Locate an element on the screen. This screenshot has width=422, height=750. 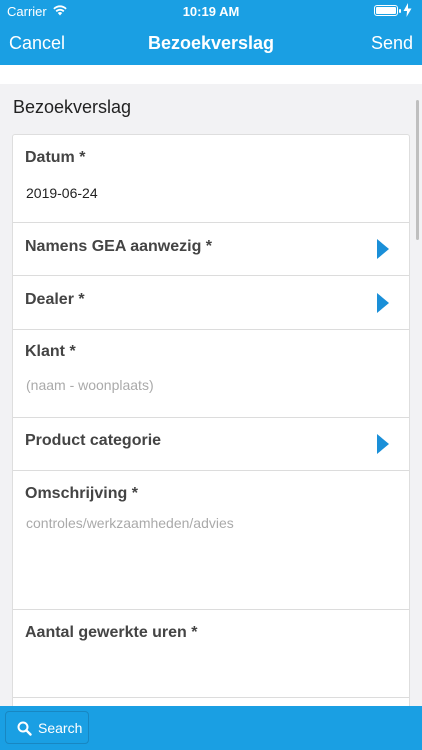
field-namens-gea: Namens GEA aanwezig * is located at coordinates (211, 249).